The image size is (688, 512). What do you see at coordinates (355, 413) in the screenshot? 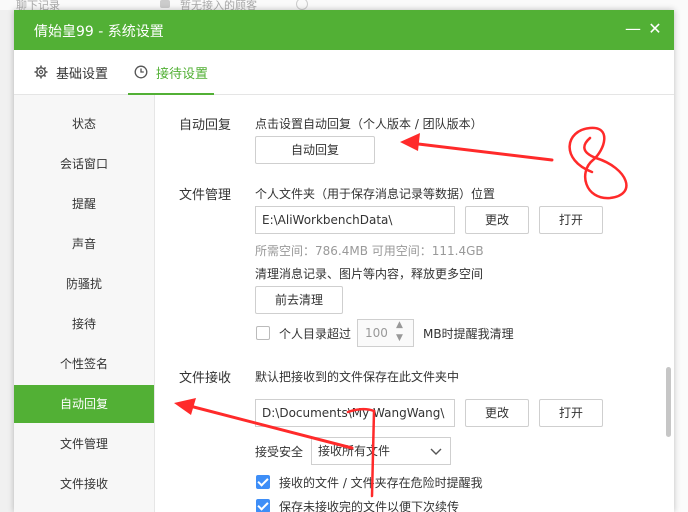
I see `receive-folder-path-input: D:\Documents\My WangWang\` at bounding box center [355, 413].